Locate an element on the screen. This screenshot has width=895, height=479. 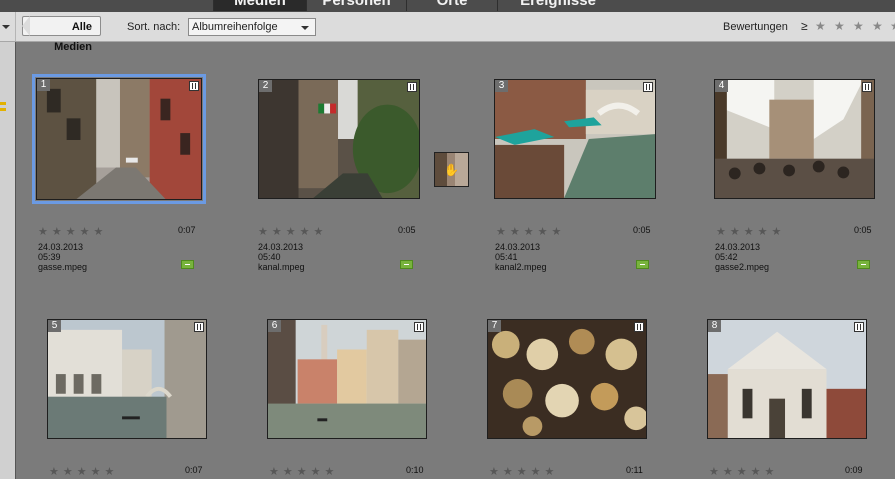
tab-orte: Orte is located at coordinates (451, 5).